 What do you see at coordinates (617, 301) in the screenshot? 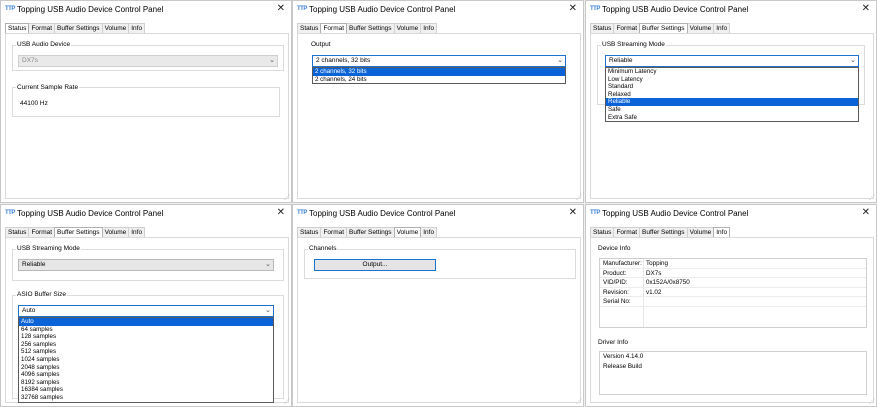
I see `info-key: Serial No:` at bounding box center [617, 301].